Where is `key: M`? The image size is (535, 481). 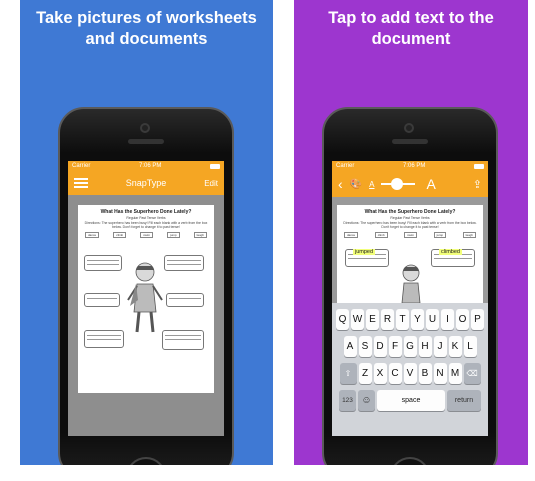
key: M is located at coordinates (455, 373).